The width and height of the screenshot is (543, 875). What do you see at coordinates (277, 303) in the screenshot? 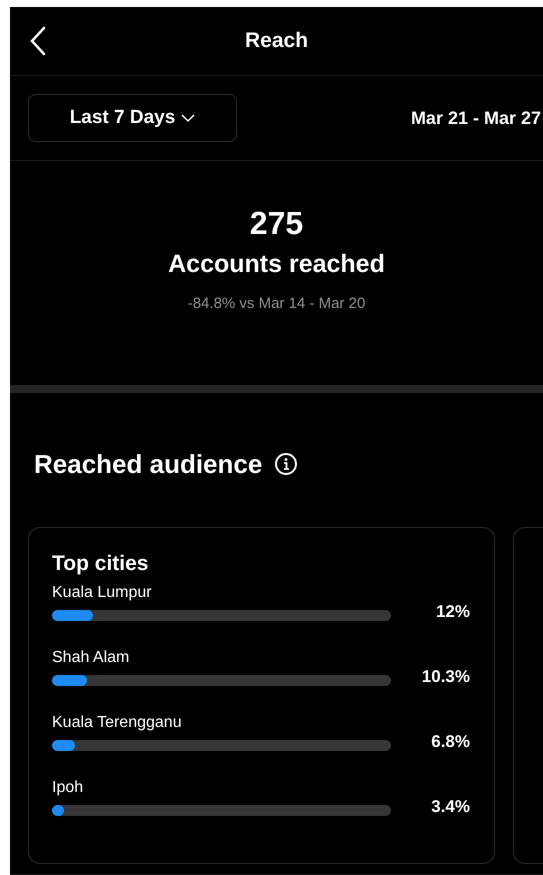
I see `comparison-text: -84.8% vs Mar 14 - Mar 20` at bounding box center [277, 303].